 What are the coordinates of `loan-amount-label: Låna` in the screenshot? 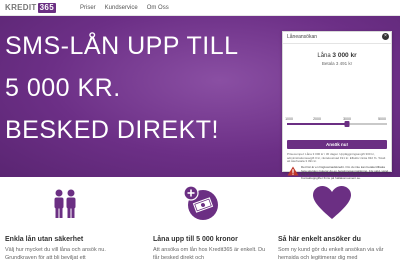 It's located at (324, 56).